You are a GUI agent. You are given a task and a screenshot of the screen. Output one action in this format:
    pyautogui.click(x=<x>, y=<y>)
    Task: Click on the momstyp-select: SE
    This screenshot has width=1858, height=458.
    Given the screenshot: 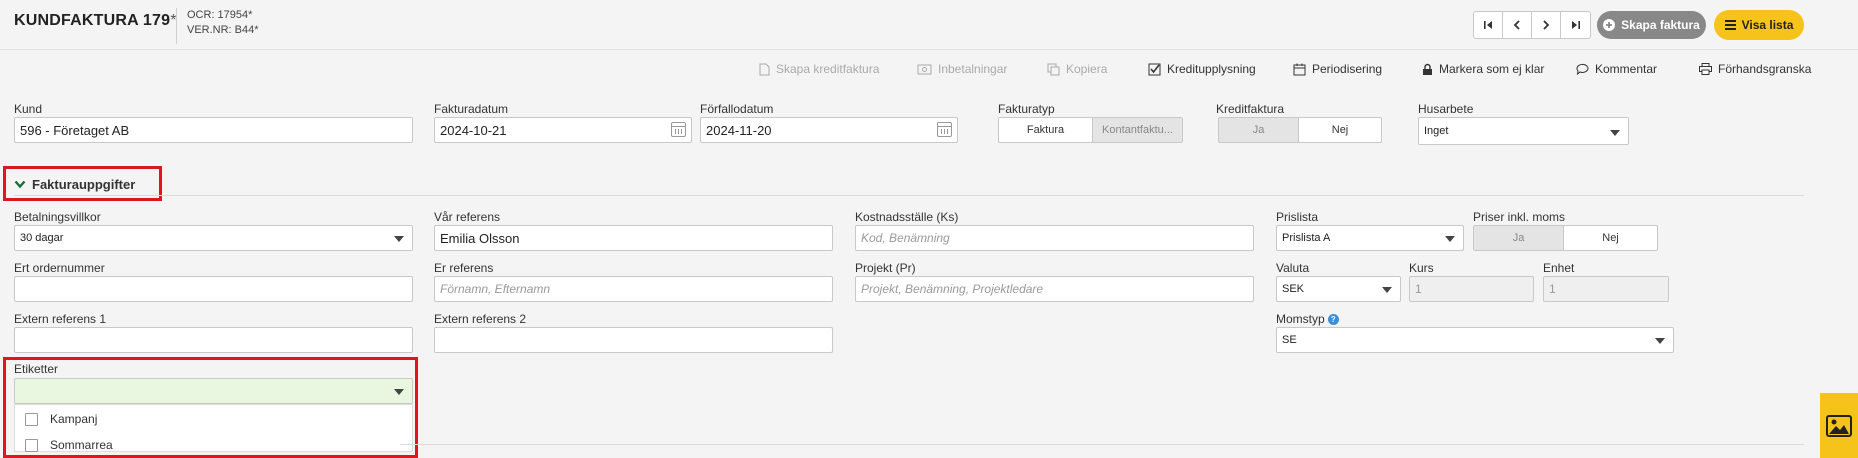 What is the action you would take?
    pyautogui.click(x=1475, y=340)
    